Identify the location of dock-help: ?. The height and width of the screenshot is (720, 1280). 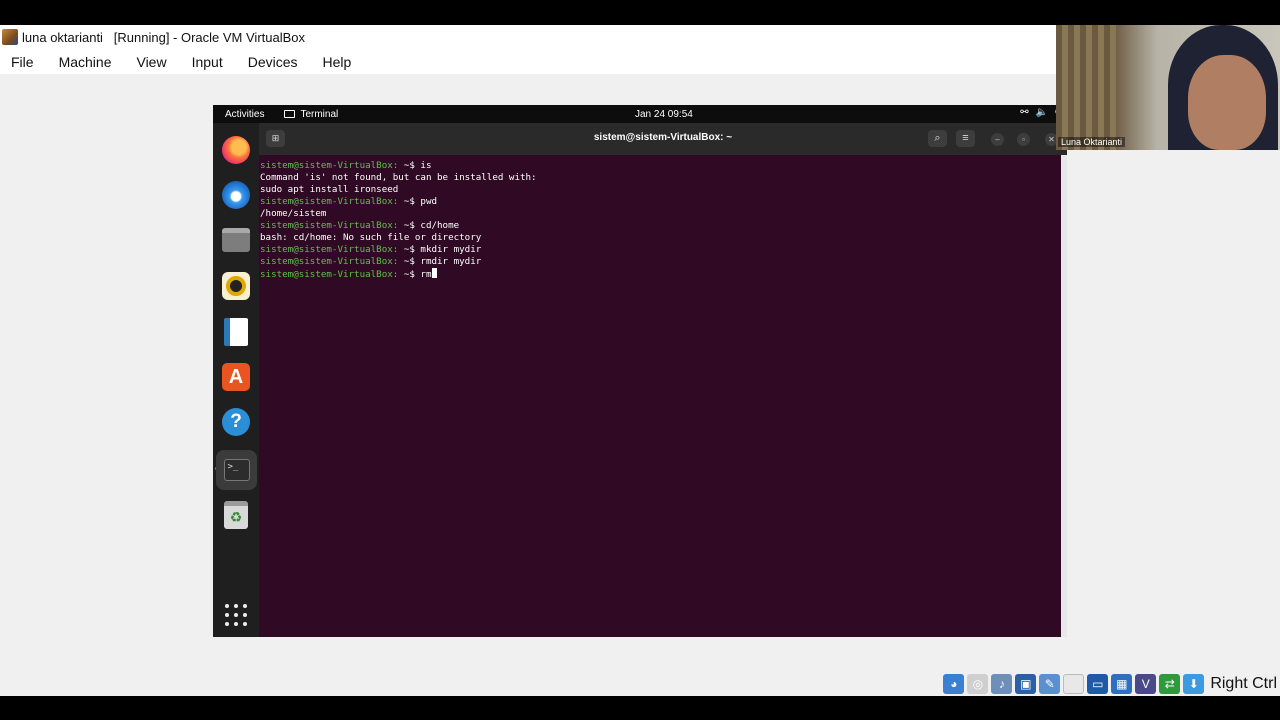
(236, 422).